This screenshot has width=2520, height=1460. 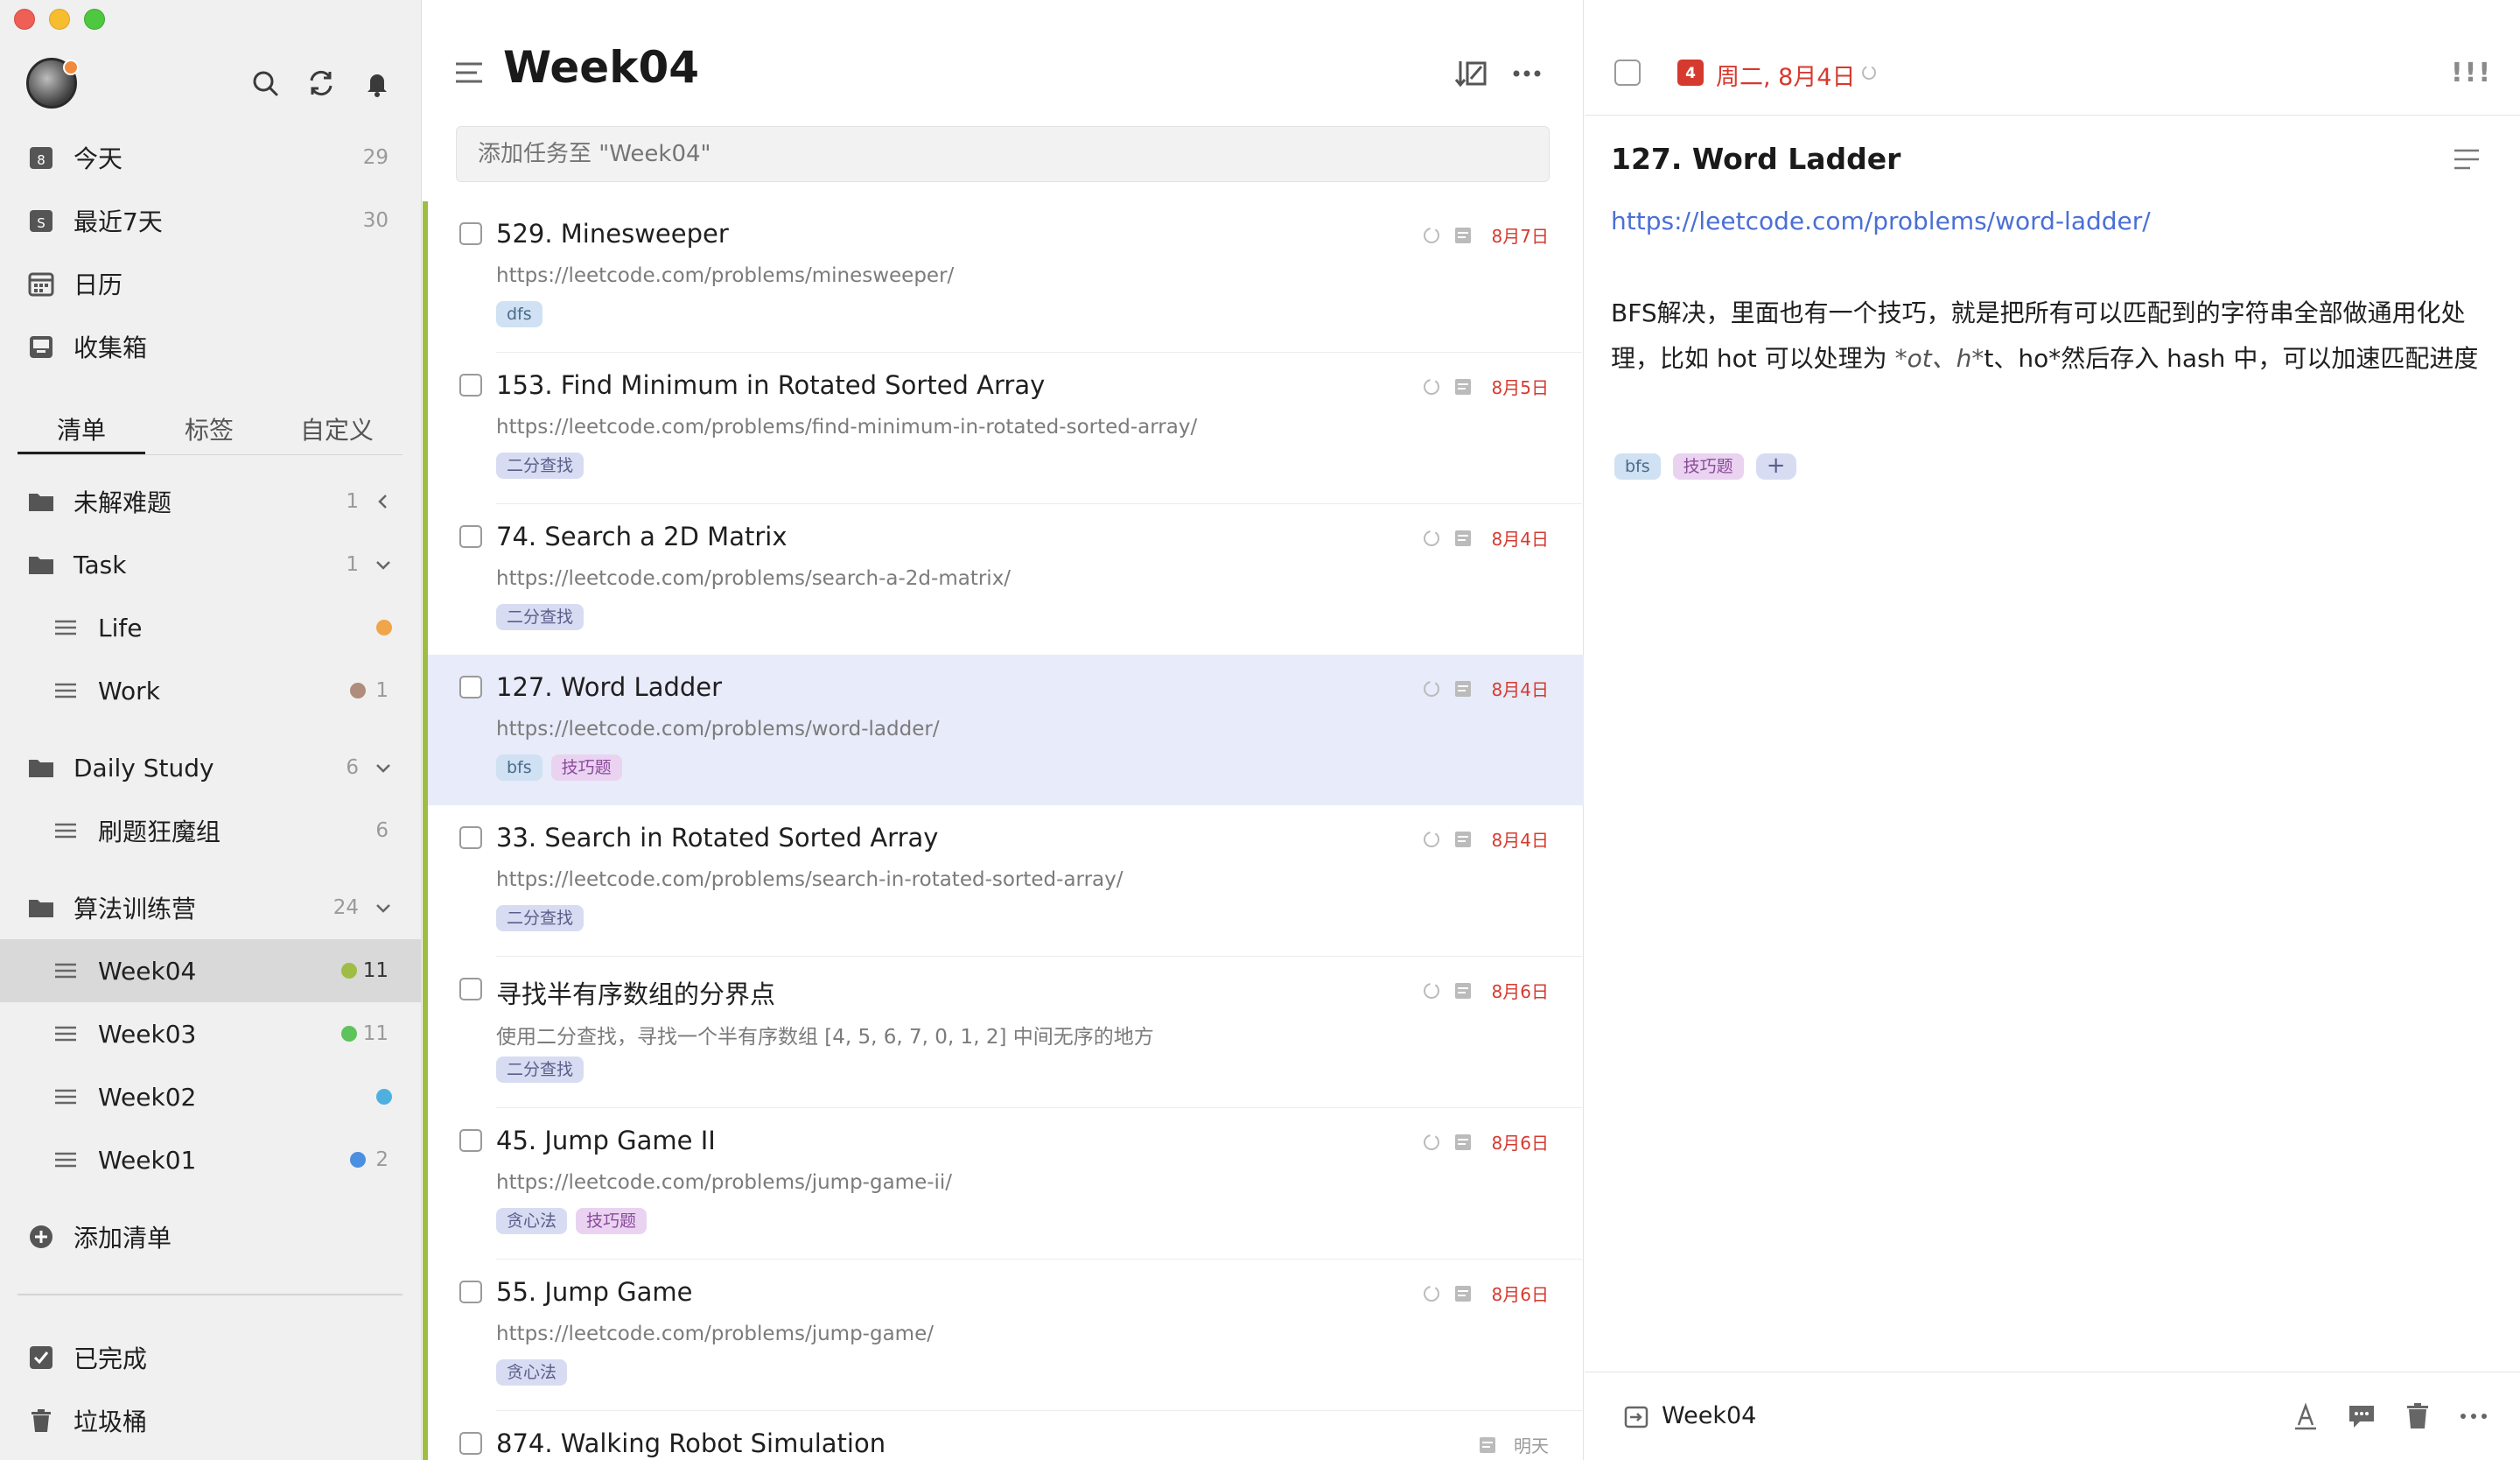 I want to click on calendar-badge-icon: 4, so click(x=1690, y=73).